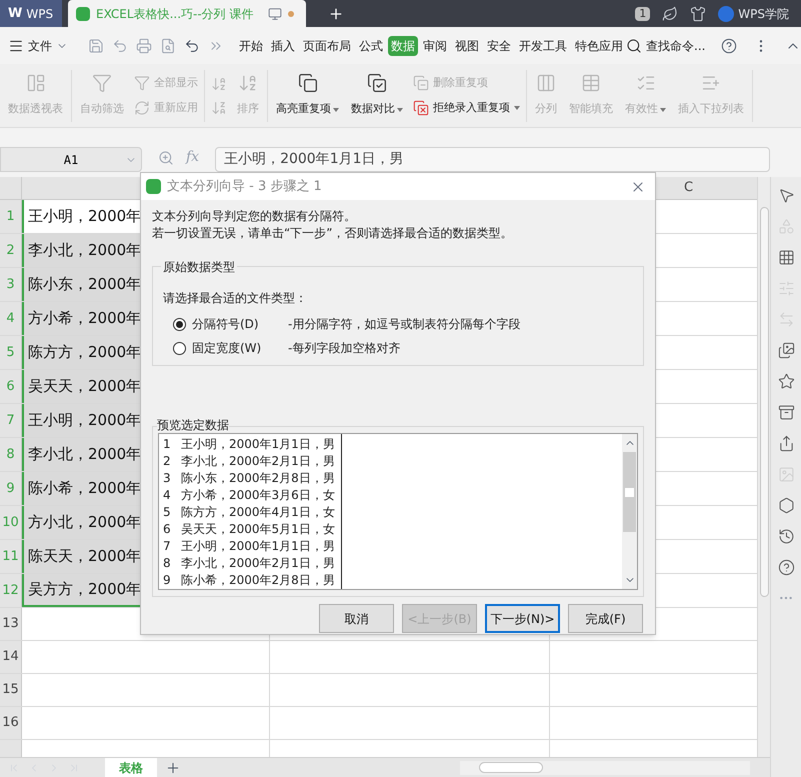 This screenshot has height=777, width=801. Describe the element at coordinates (435, 46) in the screenshot. I see `menu-tab: 审阅` at that location.